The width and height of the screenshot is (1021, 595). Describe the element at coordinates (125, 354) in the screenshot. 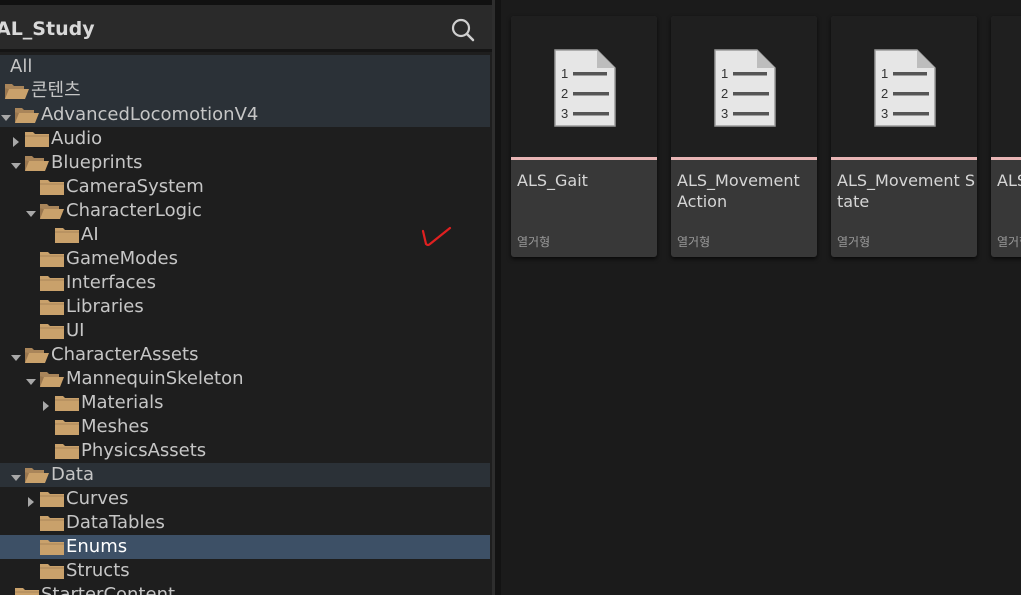

I see `tree-item-label: CharacterAssets` at that location.